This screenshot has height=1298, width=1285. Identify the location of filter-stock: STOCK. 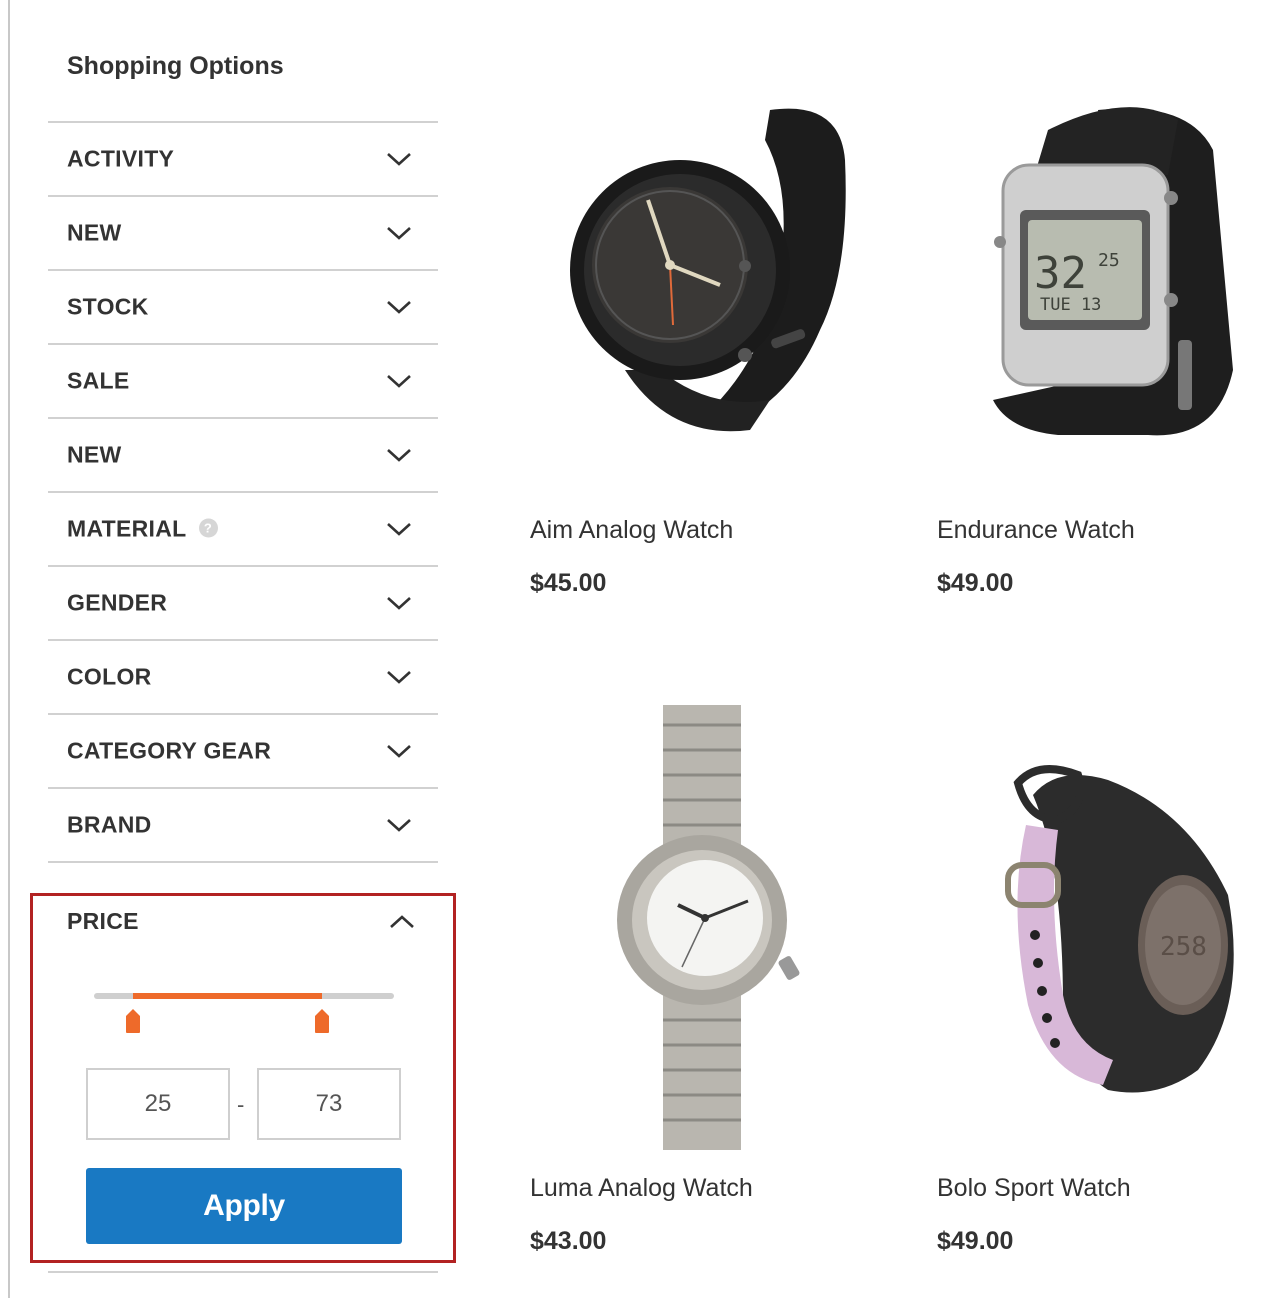
(243, 308).